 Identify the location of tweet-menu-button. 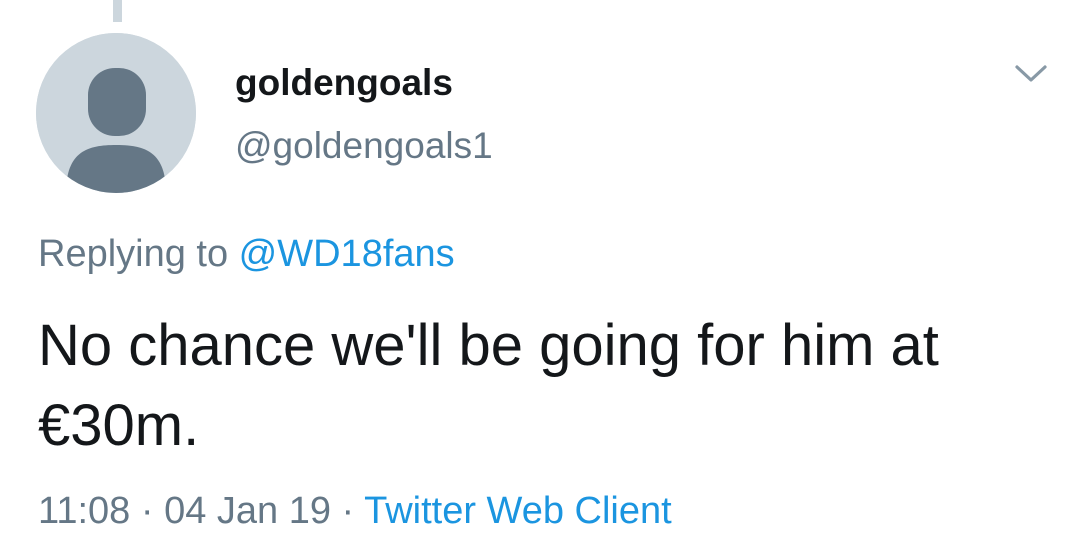
(1031, 74).